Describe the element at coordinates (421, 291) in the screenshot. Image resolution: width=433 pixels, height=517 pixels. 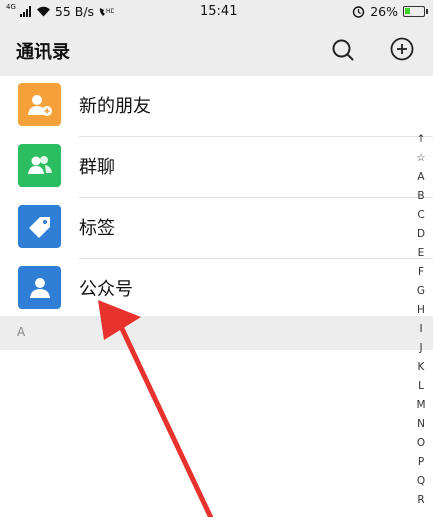
I see `index-letter: G` at that location.